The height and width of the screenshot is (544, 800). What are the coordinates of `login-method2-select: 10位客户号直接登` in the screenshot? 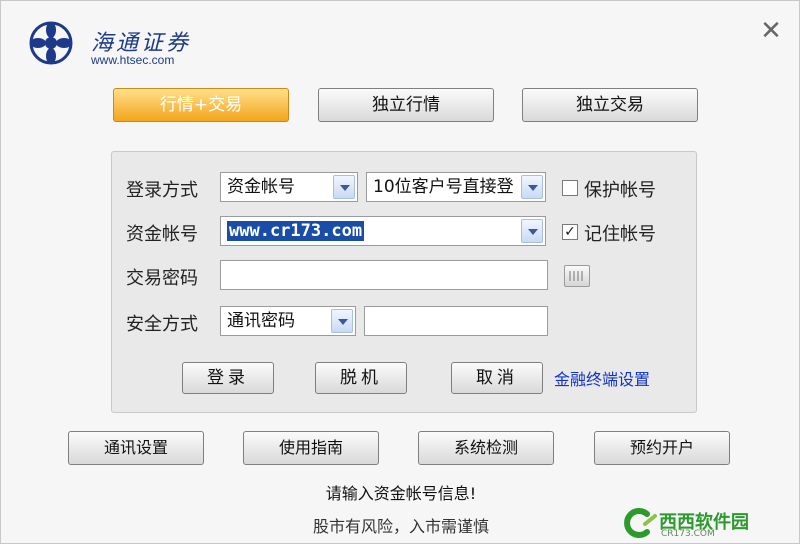 It's located at (456, 187).